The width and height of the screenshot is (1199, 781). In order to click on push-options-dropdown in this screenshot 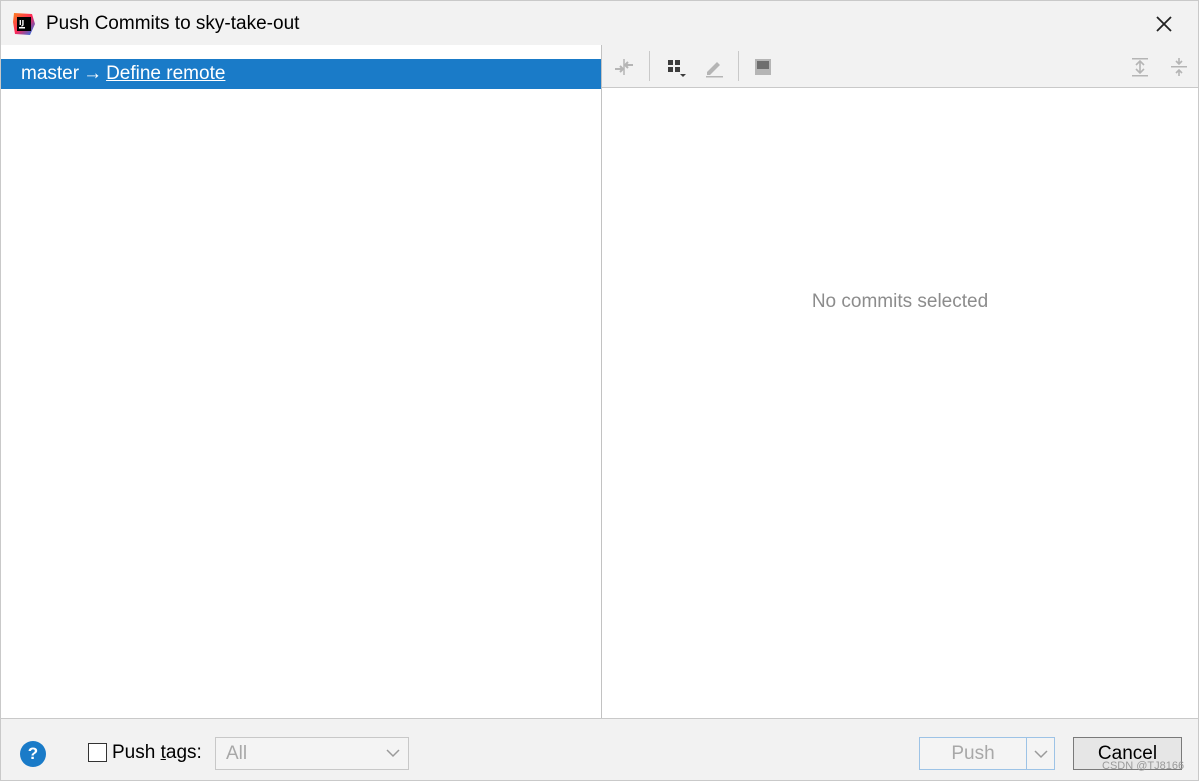, I will do `click(1040, 753)`.